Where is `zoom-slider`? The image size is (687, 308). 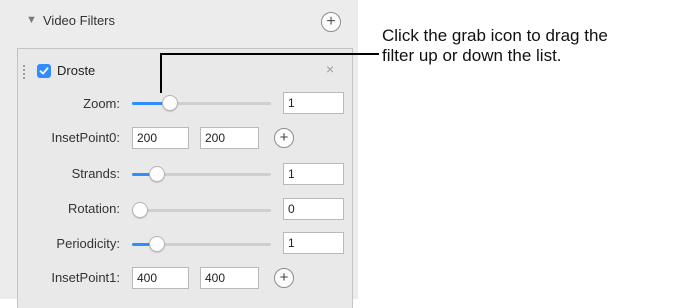 zoom-slider is located at coordinates (201, 103).